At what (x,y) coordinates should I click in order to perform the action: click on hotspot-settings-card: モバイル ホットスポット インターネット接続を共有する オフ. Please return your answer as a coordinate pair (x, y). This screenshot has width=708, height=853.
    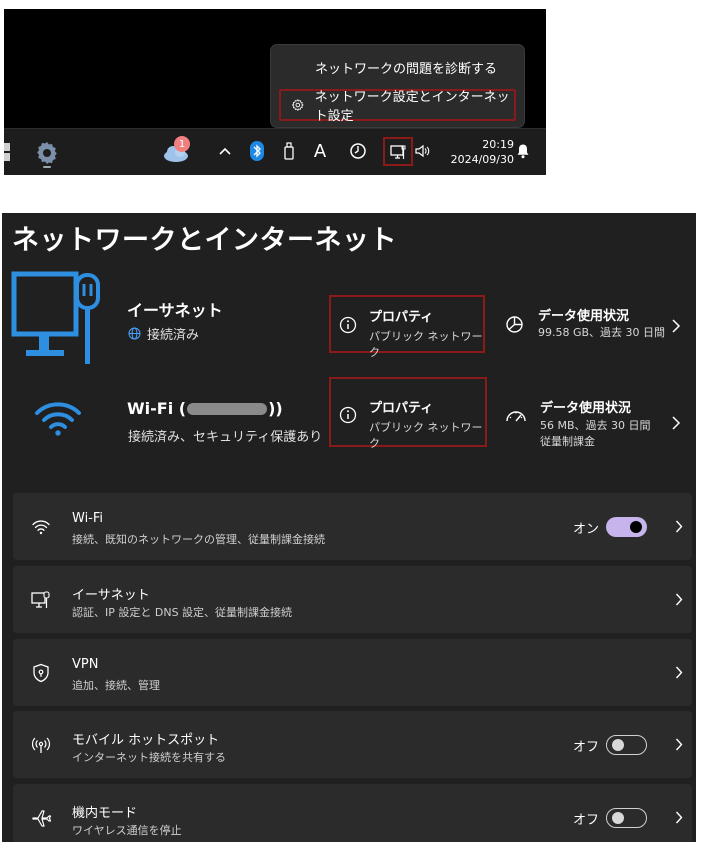
    Looking at the image, I should click on (352, 744).